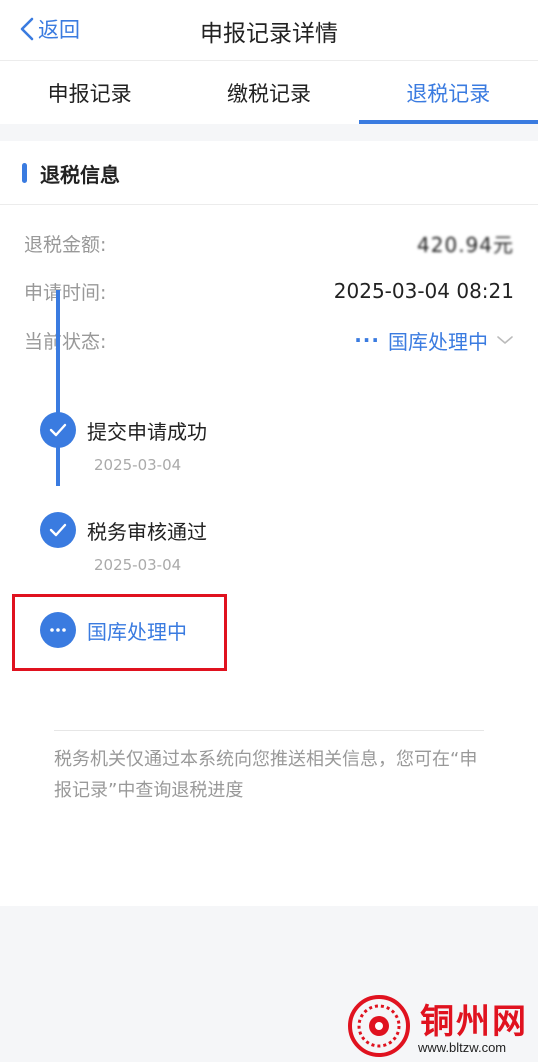 The image size is (538, 1062). I want to click on tab-declaration-records: 申报记录, so click(89, 92).